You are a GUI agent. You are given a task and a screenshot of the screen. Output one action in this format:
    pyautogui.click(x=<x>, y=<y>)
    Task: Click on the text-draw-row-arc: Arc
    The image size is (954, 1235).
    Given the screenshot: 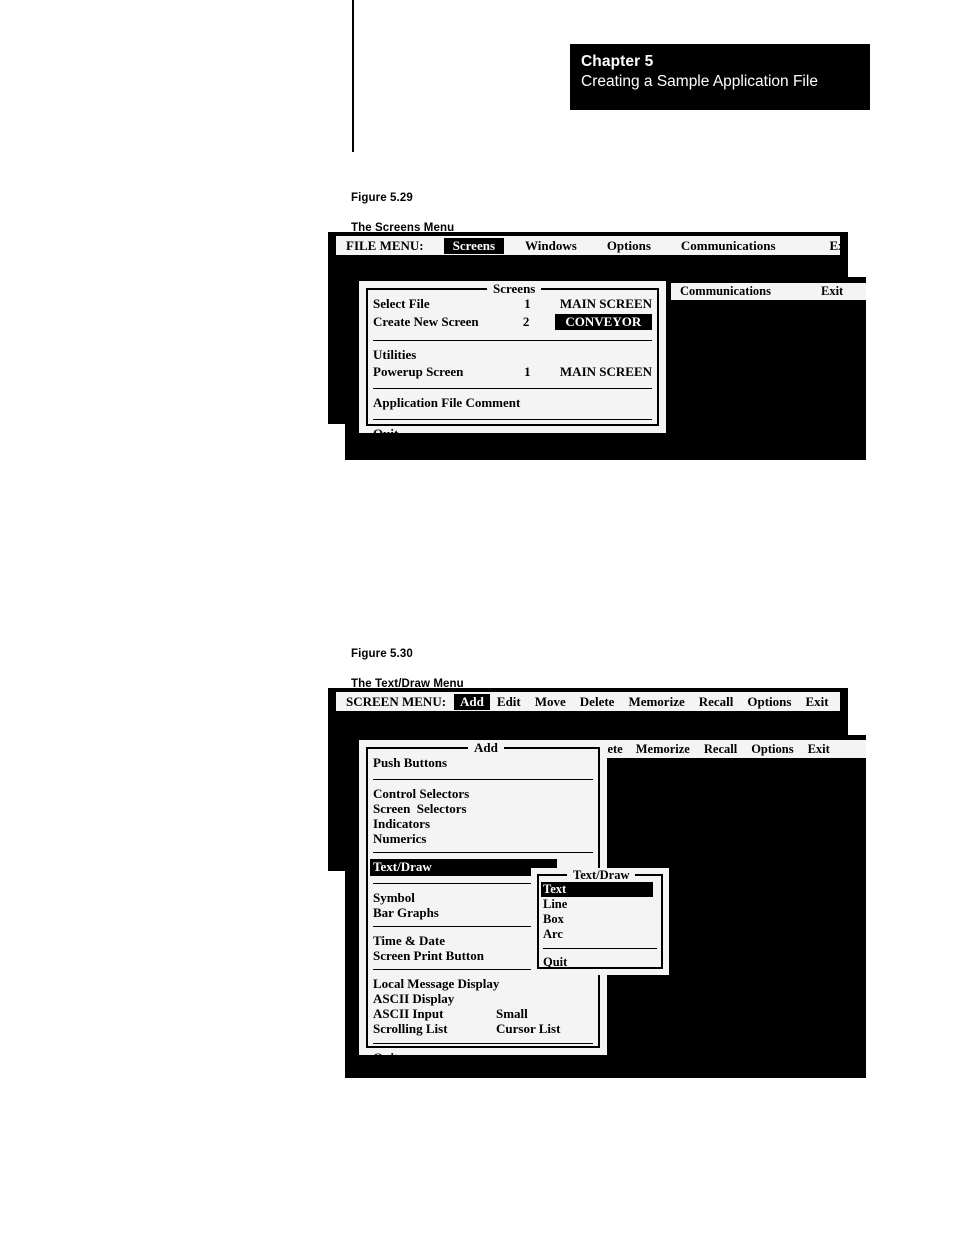 What is the action you would take?
    pyautogui.click(x=600, y=935)
    